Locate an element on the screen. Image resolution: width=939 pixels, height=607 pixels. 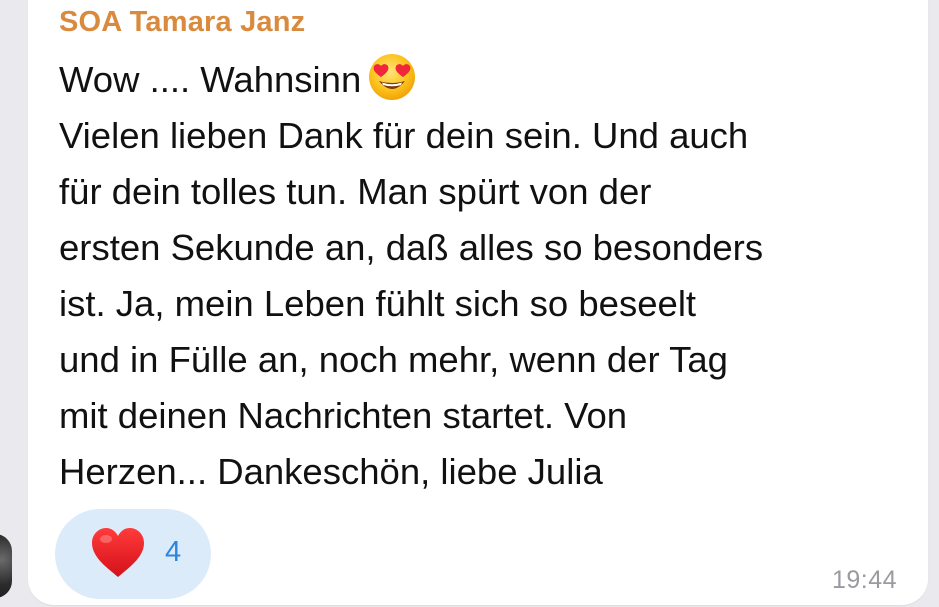
message-line: Herzen... Dankeschön, liebe Julia is located at coordinates (331, 471).